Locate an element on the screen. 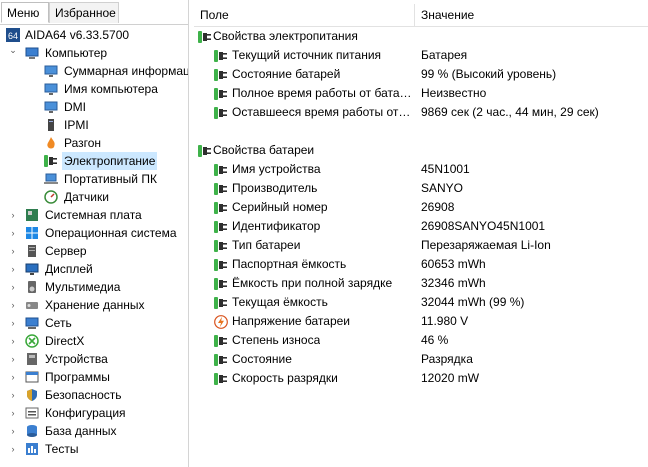 This screenshot has height=467, width=648. tree-item: › Тесты is located at coordinates (94, 449).